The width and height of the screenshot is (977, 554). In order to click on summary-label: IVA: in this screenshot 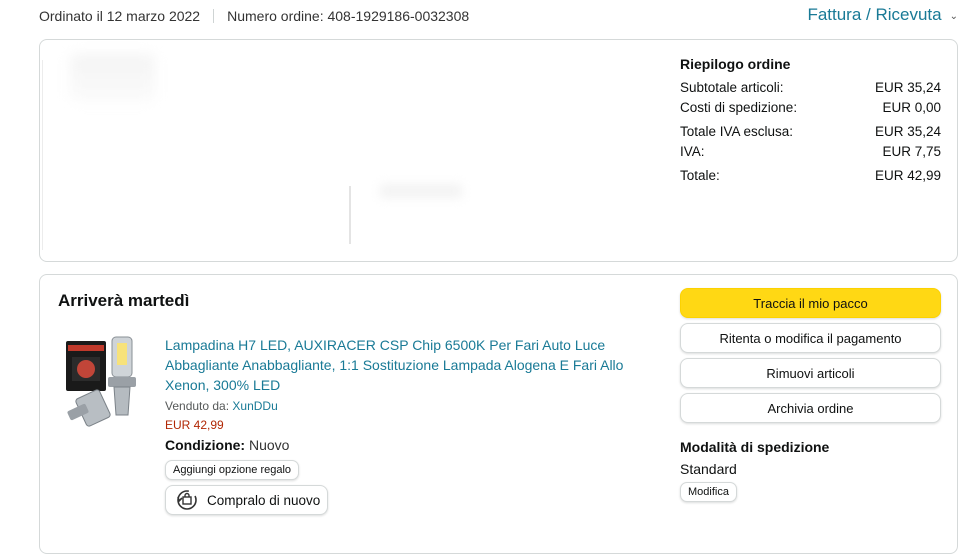, I will do `click(692, 151)`.